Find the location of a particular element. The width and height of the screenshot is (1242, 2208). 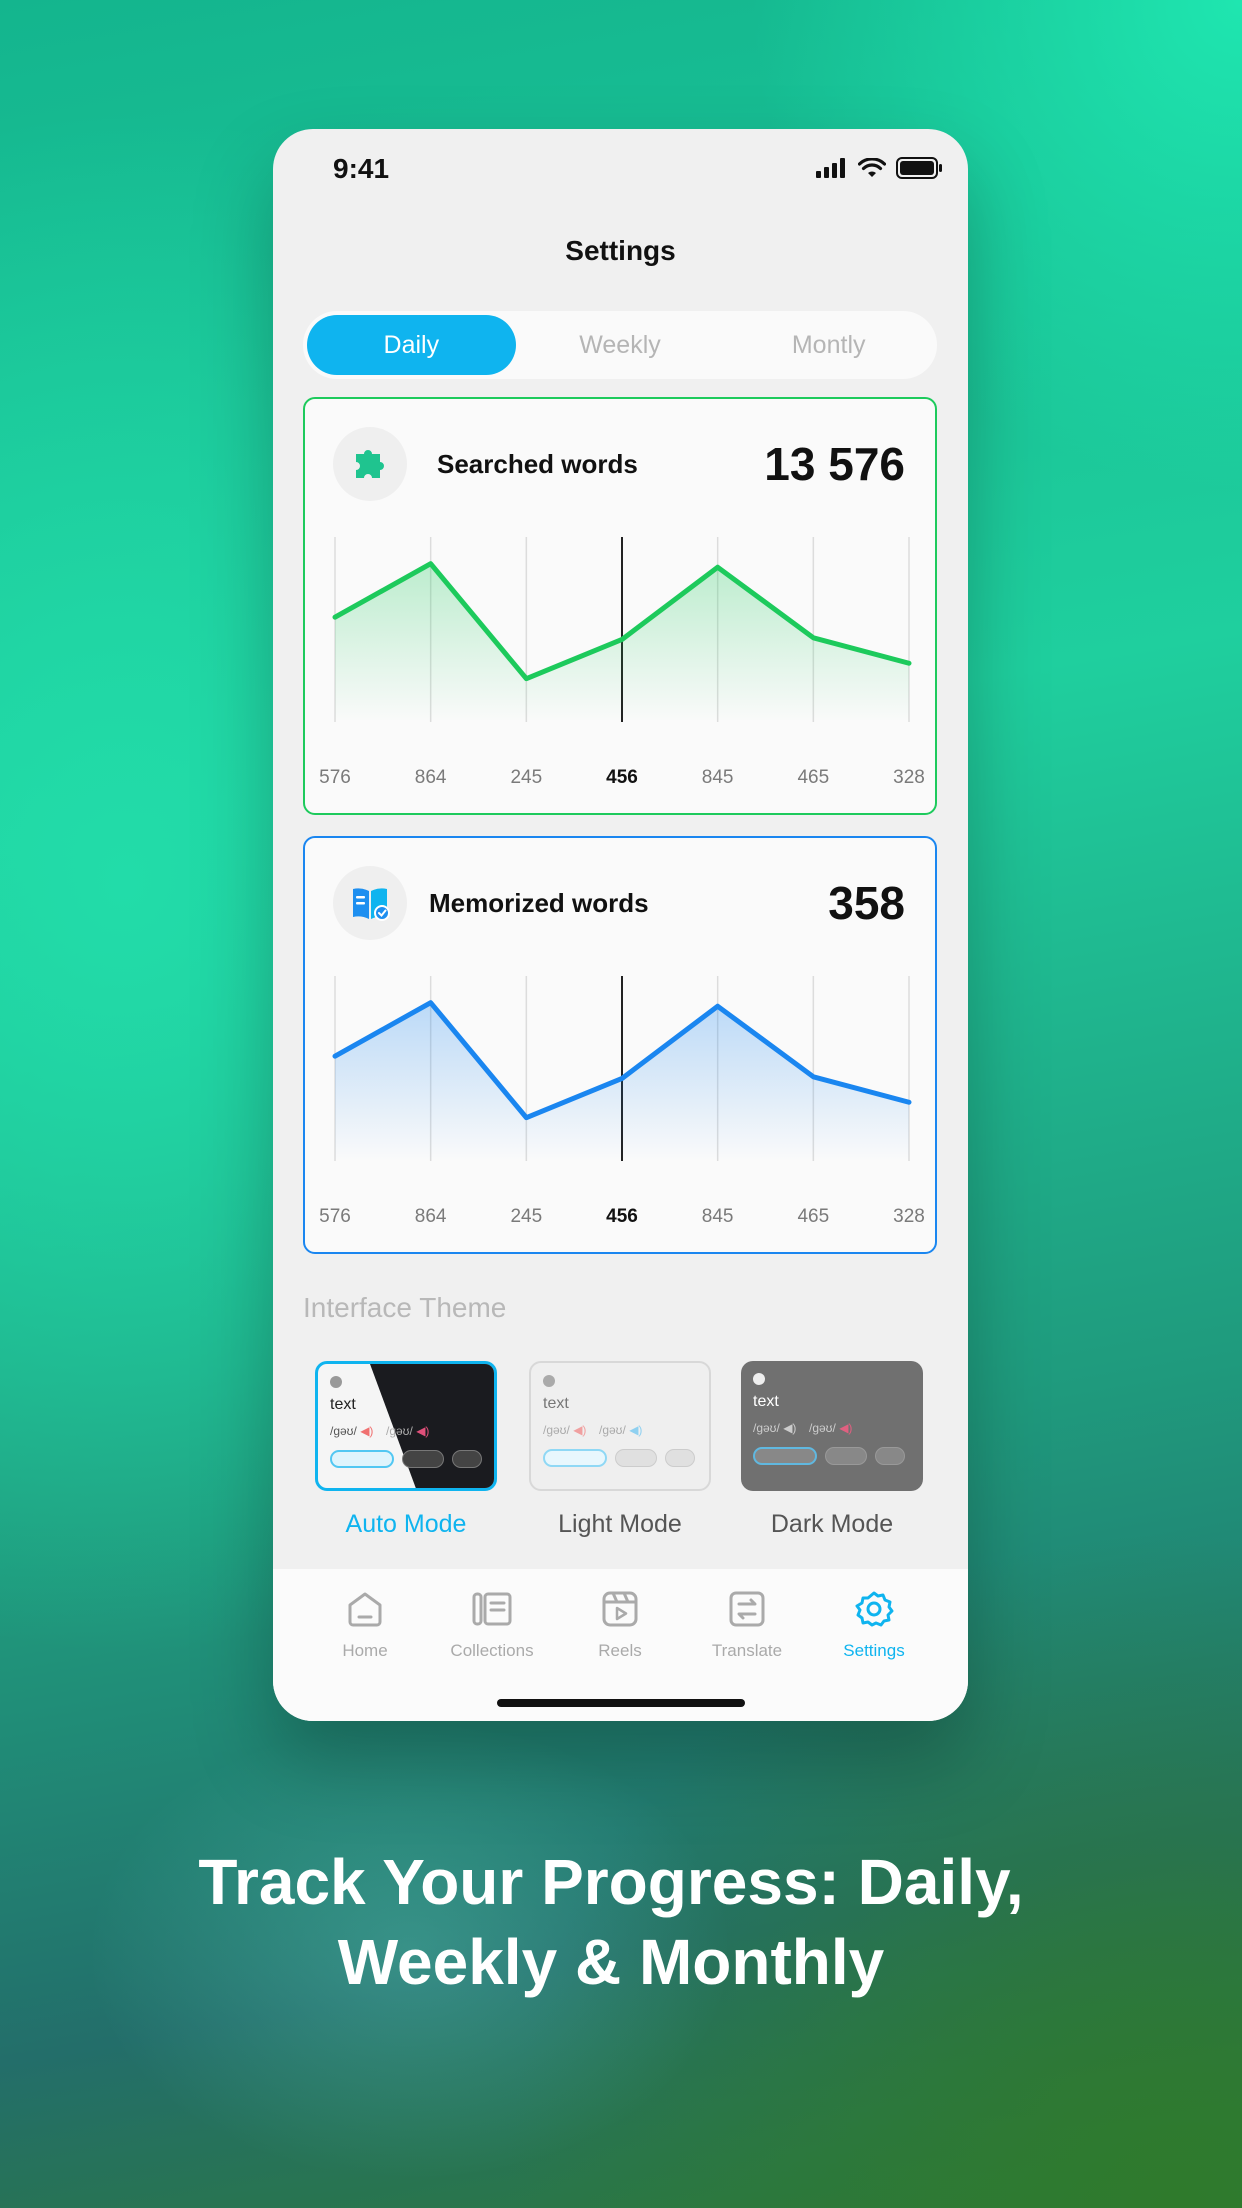

tab-collections: Collections is located at coordinates (492, 1622).